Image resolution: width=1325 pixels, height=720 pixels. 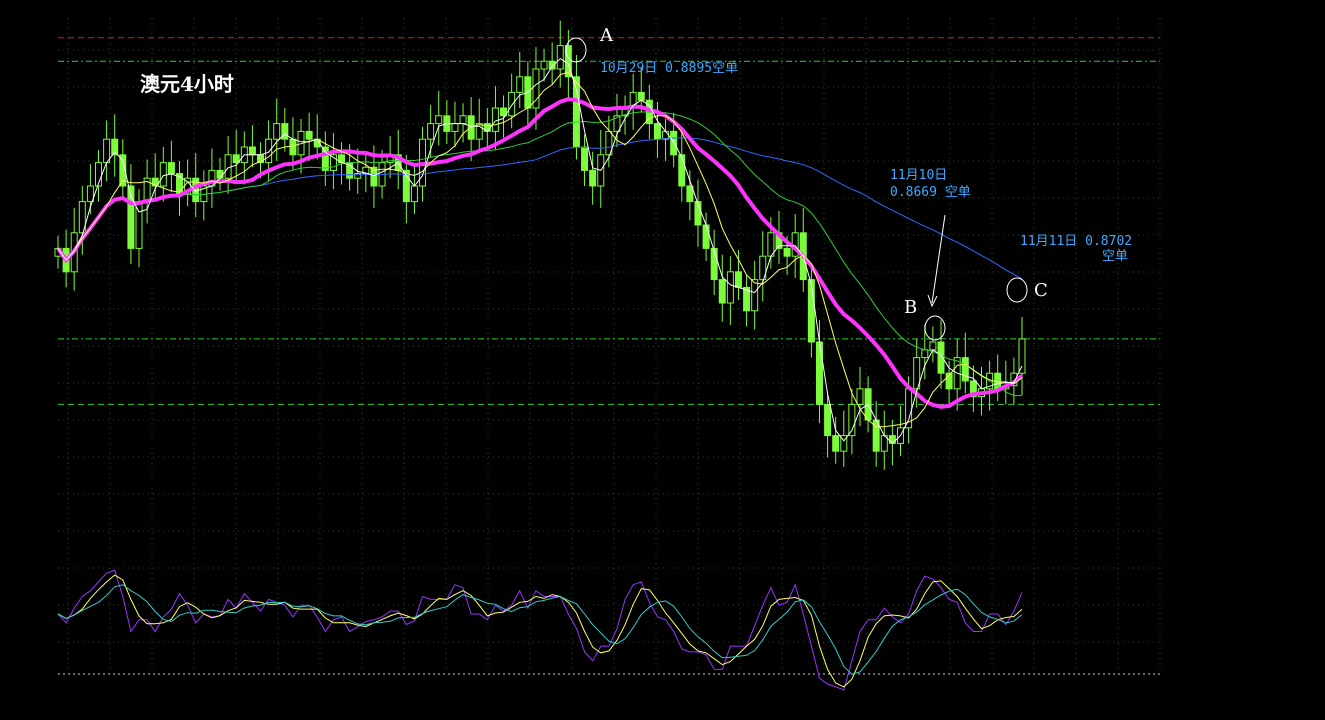 I want to click on arrow-b-shaft, so click(x=938, y=259).